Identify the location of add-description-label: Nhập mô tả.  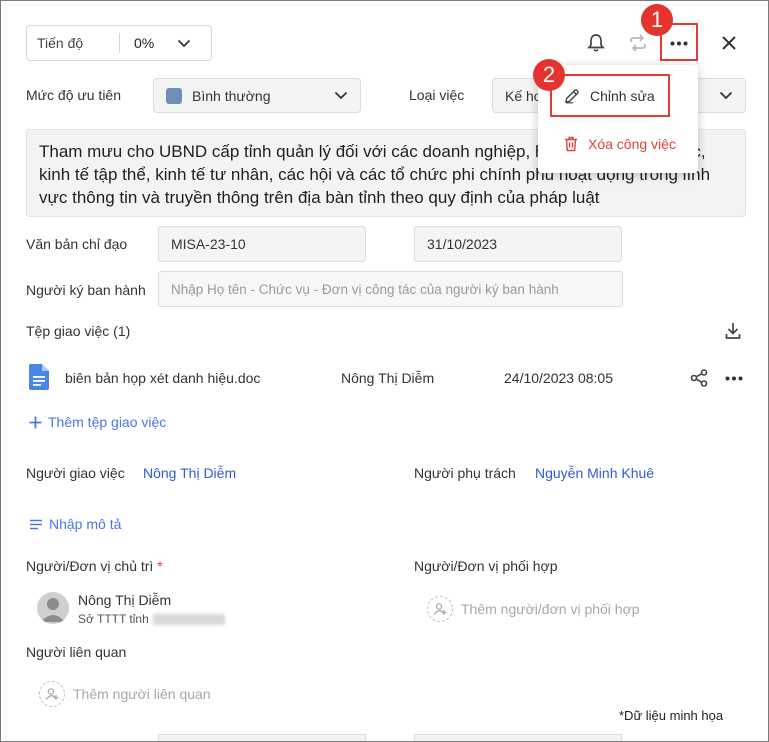
(85, 524).